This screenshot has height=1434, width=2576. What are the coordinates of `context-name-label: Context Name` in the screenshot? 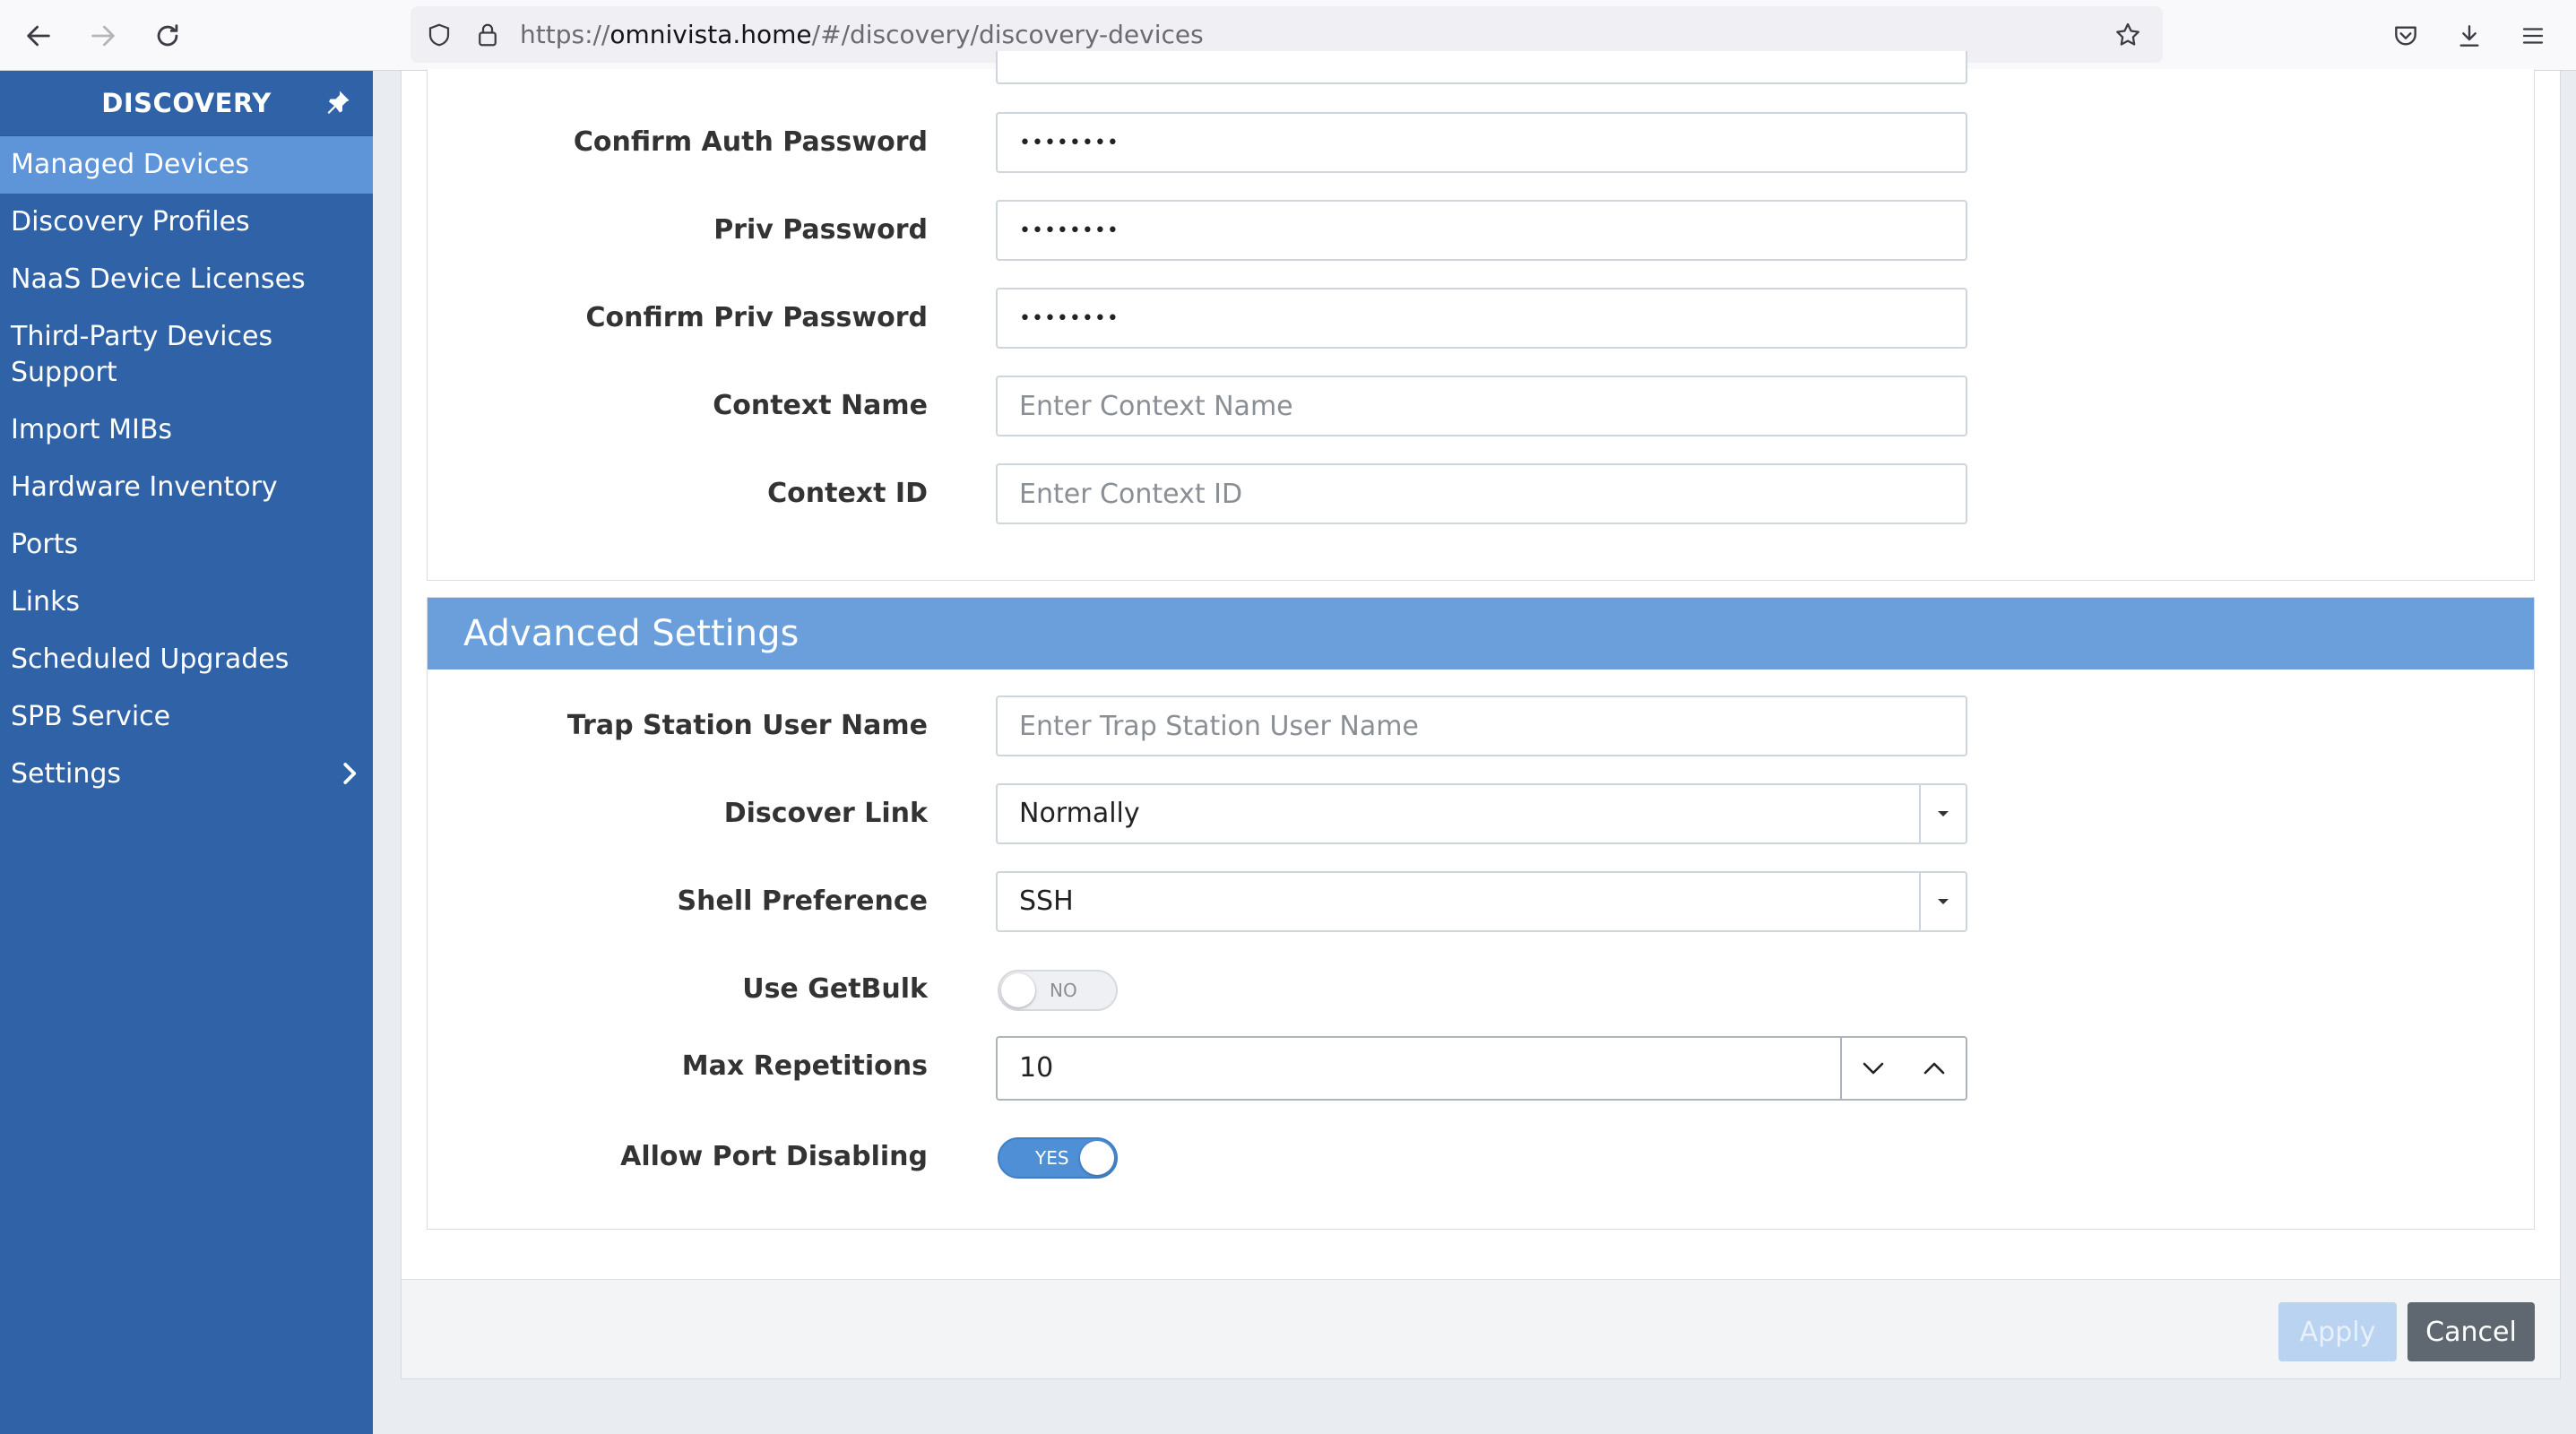 It's located at (820, 405).